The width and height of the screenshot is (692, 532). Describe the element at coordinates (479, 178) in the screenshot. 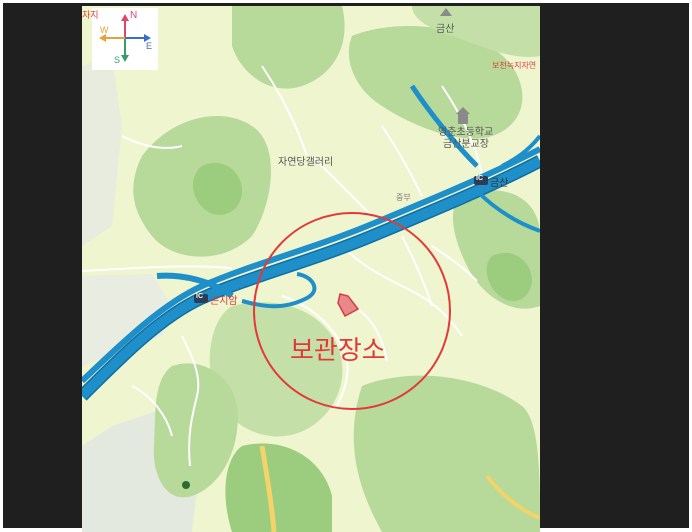

I see `label-ic-geumsan-badge: IC` at that location.